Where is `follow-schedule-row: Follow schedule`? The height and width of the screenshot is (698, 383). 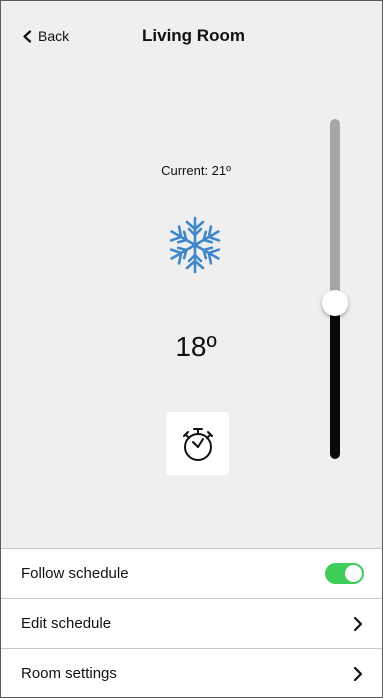
follow-schedule-row: Follow schedule is located at coordinates (191, 573).